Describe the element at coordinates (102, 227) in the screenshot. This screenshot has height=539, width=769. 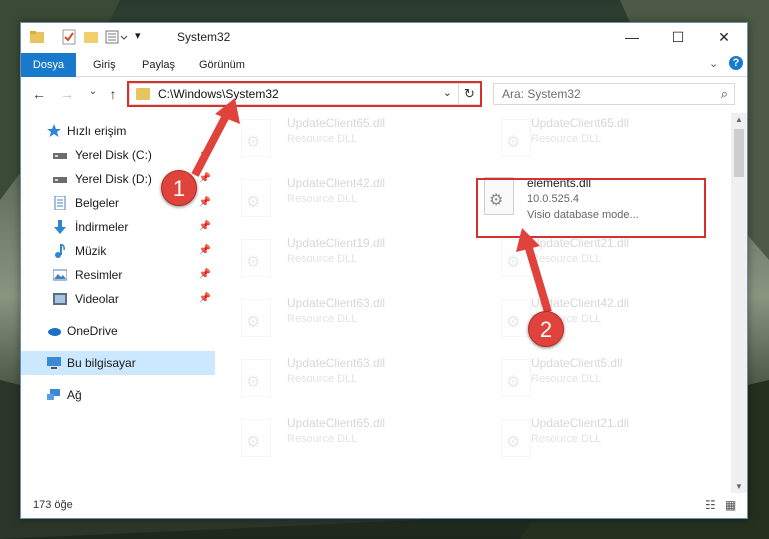
I see `sidebar-item-label: İndirmeler` at that location.